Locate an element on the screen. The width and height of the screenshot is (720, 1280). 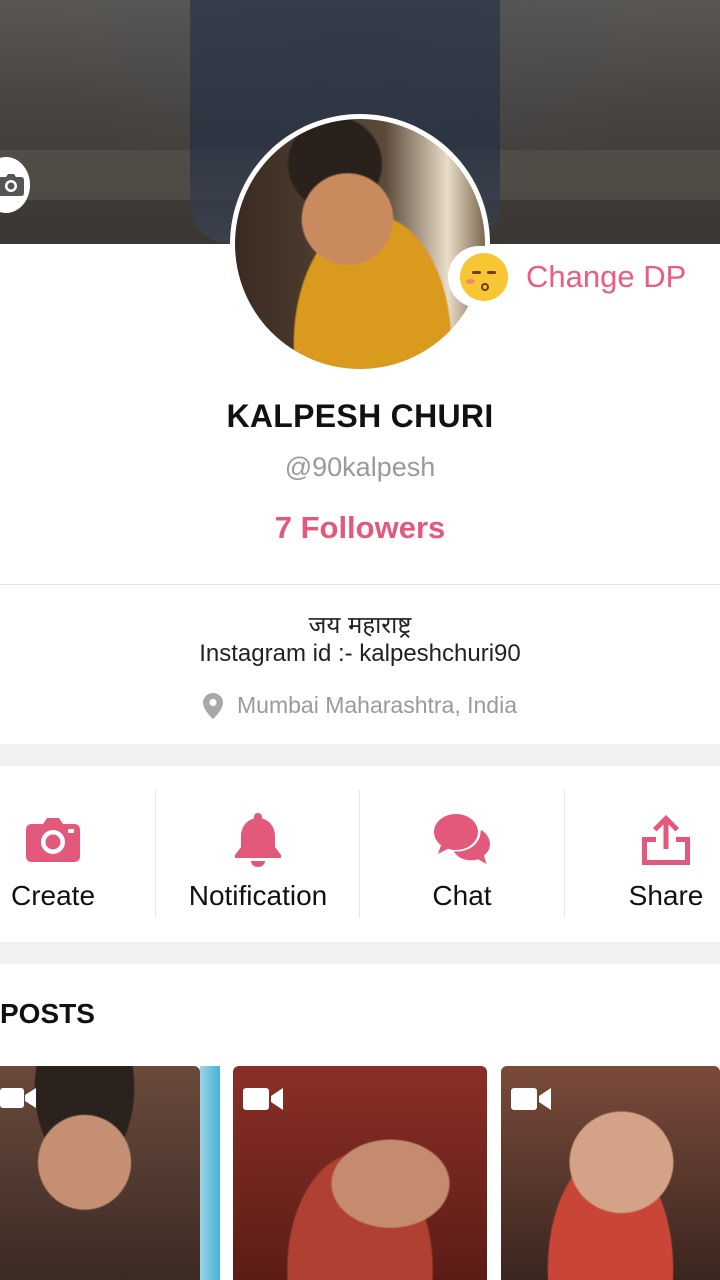
change-dp-button: Change DP is located at coordinates (584, 277).